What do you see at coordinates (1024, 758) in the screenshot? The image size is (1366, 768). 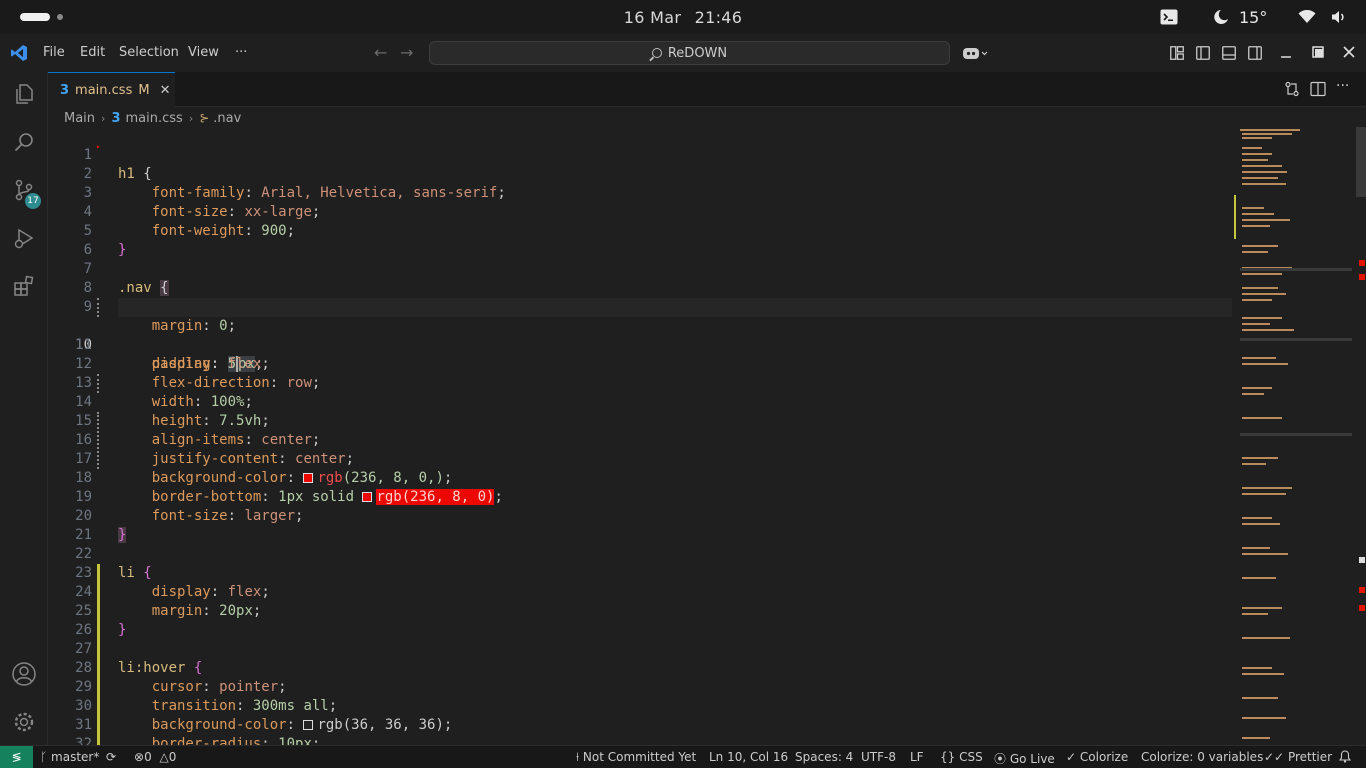 I see `go-live-button: ⦿ Go Live` at bounding box center [1024, 758].